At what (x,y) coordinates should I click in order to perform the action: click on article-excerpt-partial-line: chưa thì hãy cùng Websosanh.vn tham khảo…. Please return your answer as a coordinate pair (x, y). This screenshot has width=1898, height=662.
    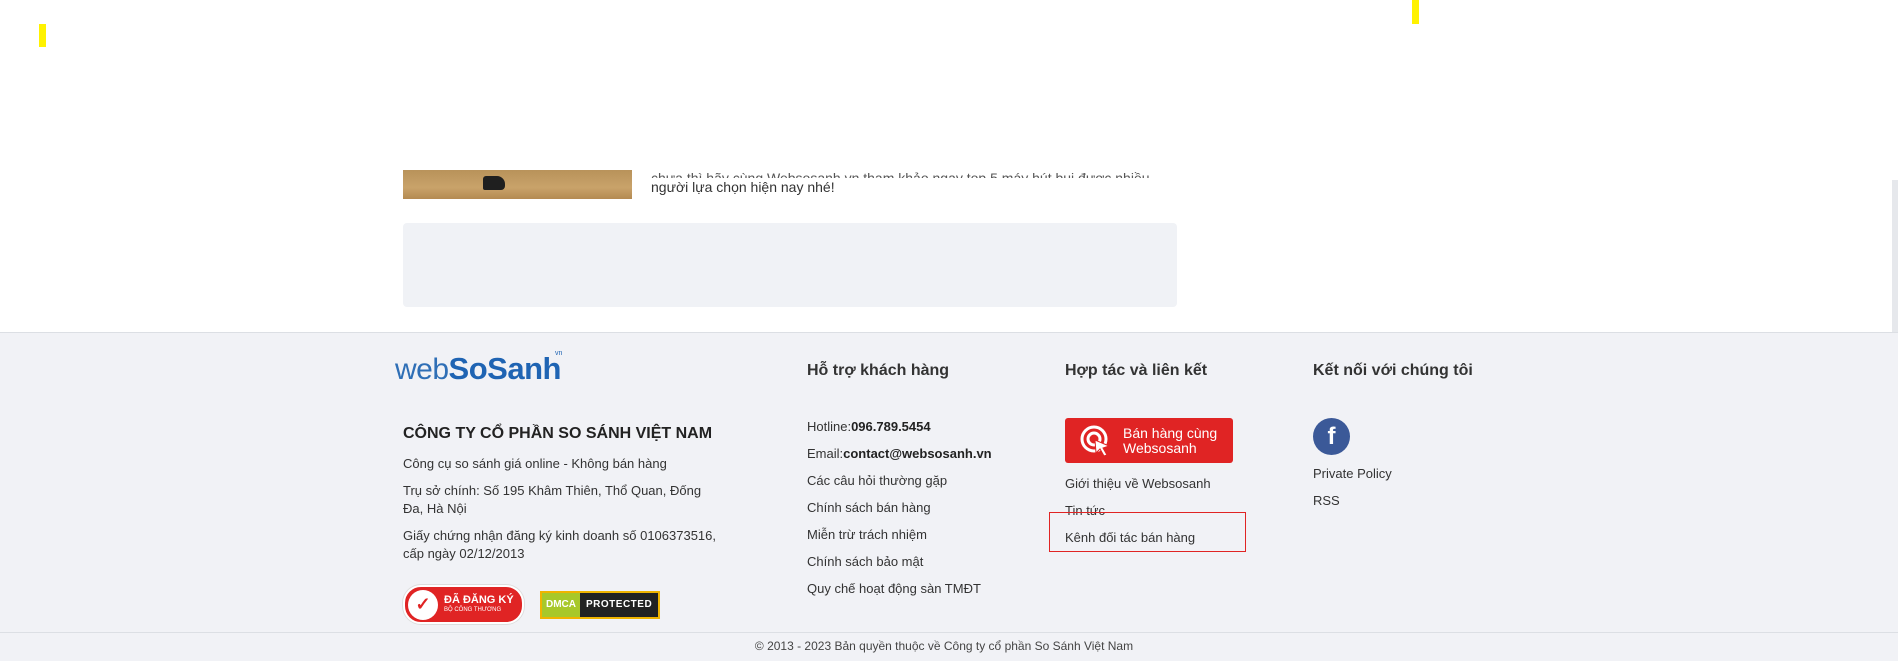
    Looking at the image, I should click on (900, 174).